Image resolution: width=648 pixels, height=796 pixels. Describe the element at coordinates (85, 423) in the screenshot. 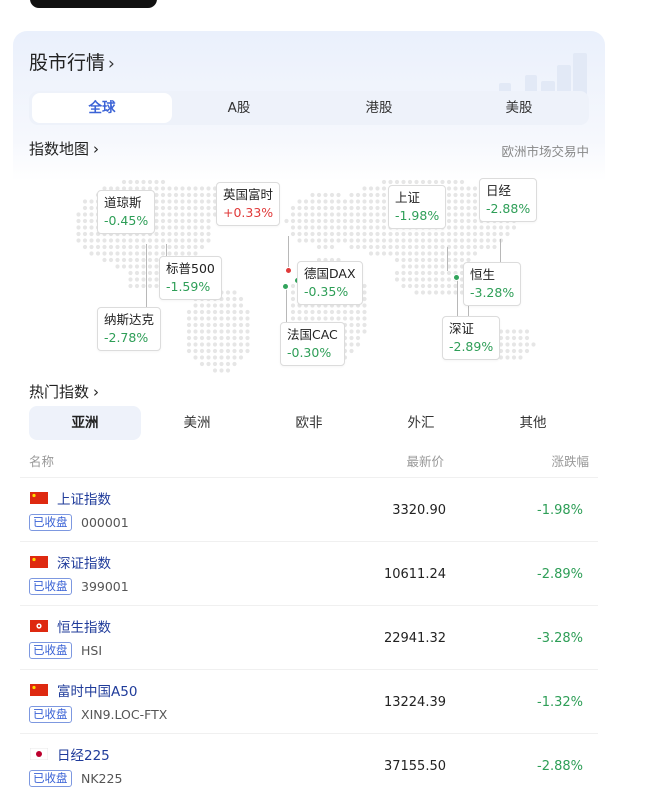

I see `tab-asia: 亚洲` at that location.